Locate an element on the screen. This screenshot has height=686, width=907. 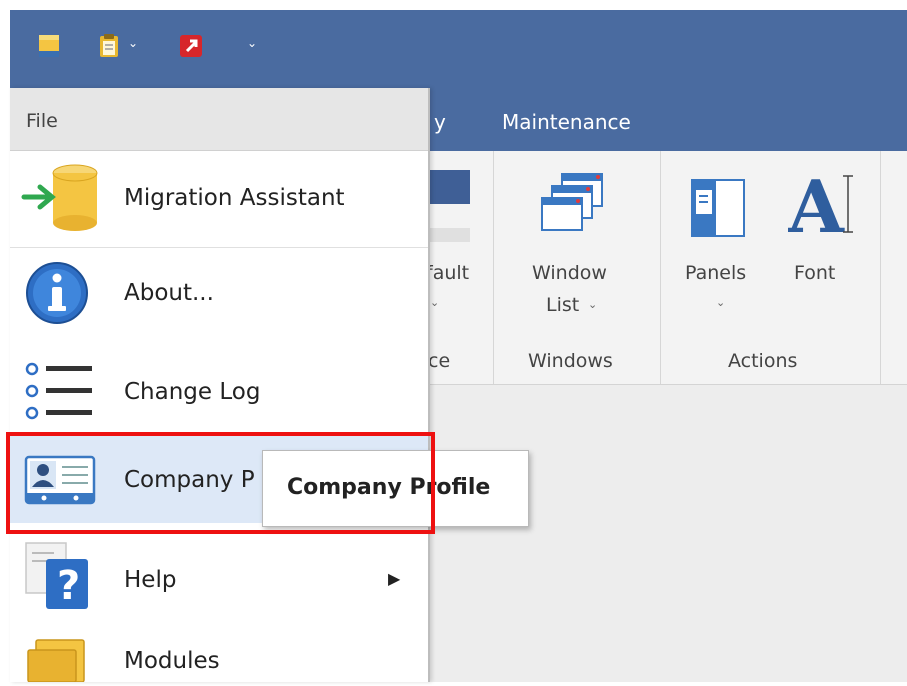
tab-maintenance: Maintenance is located at coordinates (566, 122).